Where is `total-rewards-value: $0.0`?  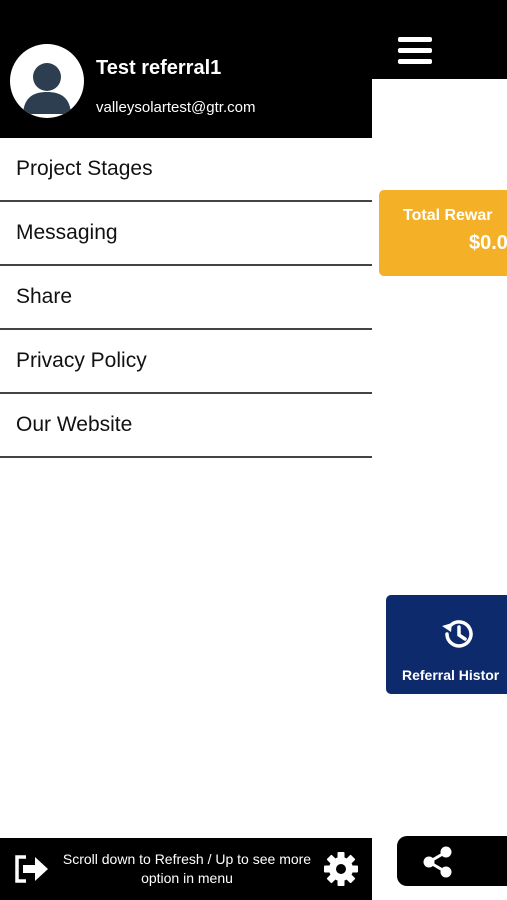 total-rewards-value: $0.0 is located at coordinates (488, 243).